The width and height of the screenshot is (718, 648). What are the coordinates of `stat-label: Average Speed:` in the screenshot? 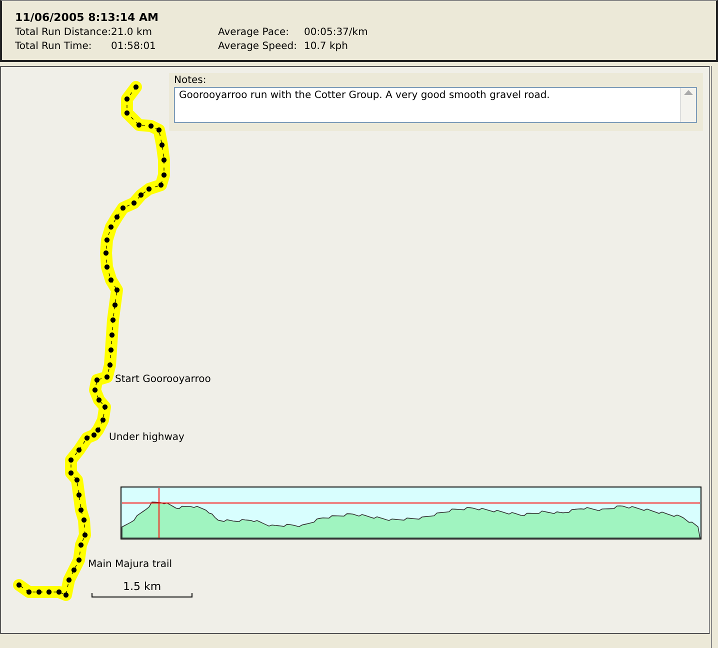 It's located at (258, 46).